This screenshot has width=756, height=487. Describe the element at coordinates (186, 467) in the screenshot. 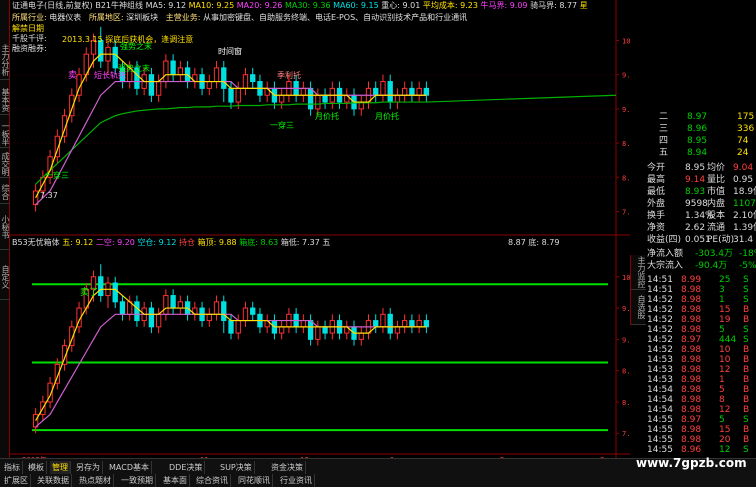

I see `bottom-tab-5: DDE决策` at that location.